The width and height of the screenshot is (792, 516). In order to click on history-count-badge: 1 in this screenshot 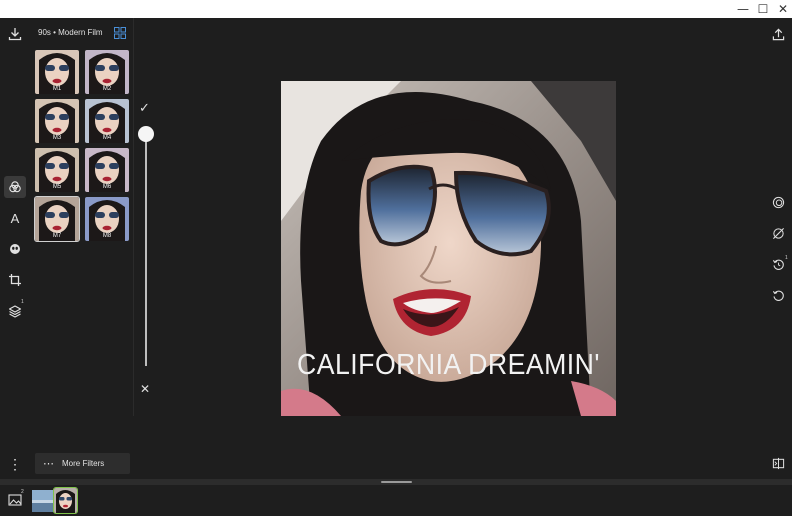, I will do `click(786, 258)`.